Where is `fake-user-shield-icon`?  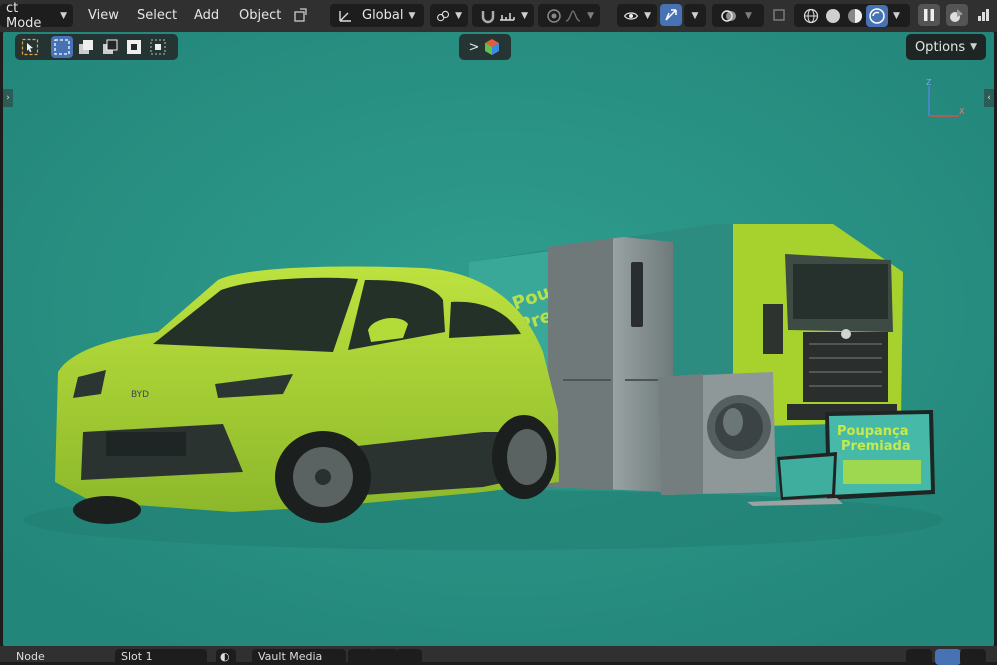 fake-user-shield-icon is located at coordinates (361, 657).